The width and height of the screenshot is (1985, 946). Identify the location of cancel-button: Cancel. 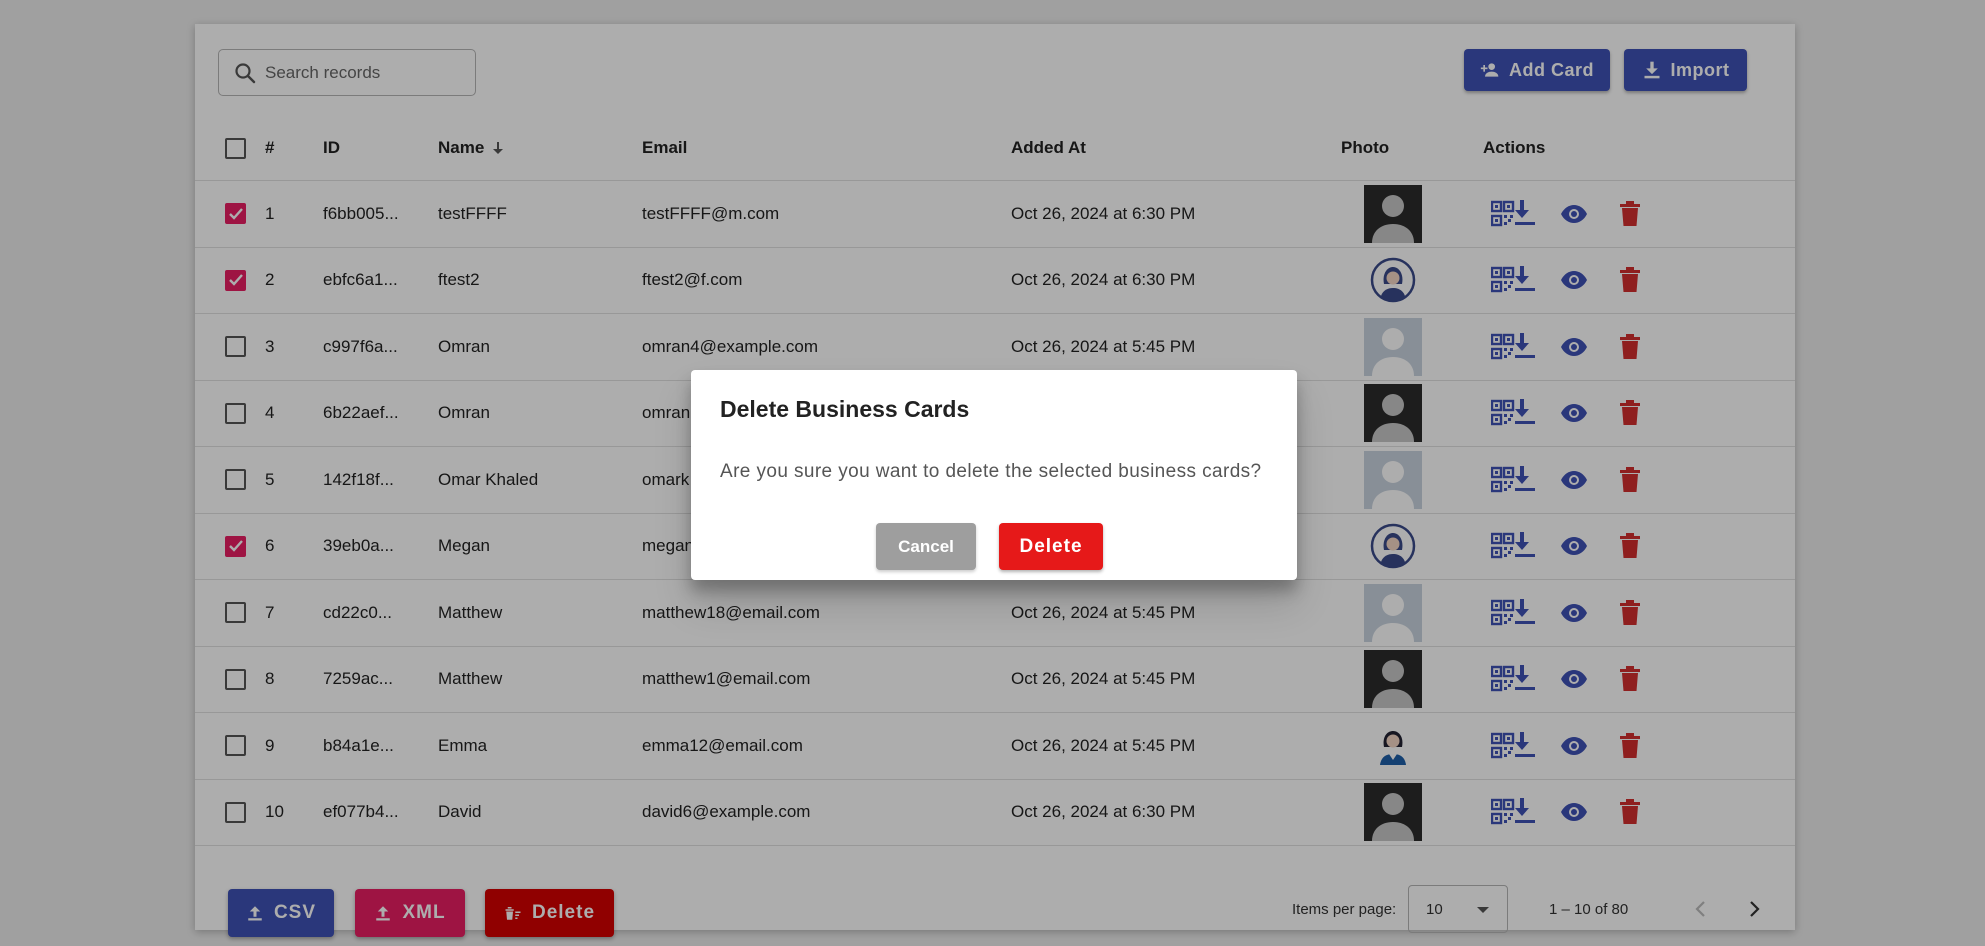
(926, 546).